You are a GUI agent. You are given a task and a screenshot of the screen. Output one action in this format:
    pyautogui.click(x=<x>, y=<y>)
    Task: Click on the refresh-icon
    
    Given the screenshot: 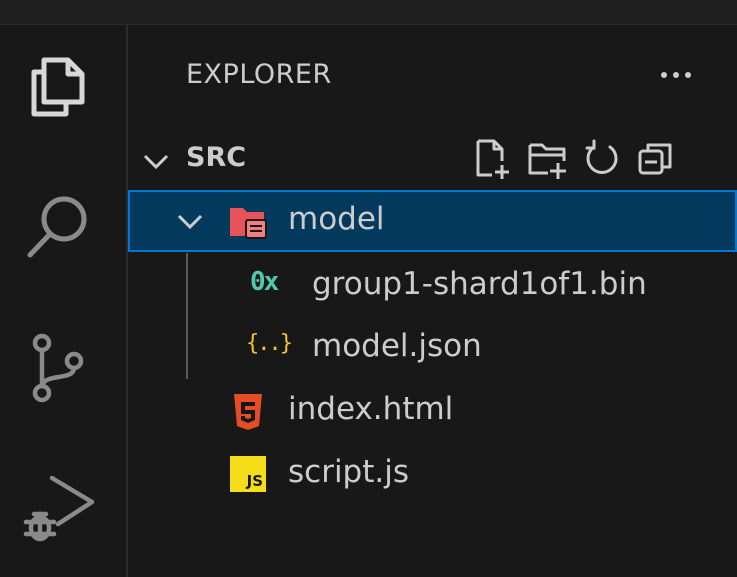 What is the action you would take?
    pyautogui.click(x=602, y=159)
    